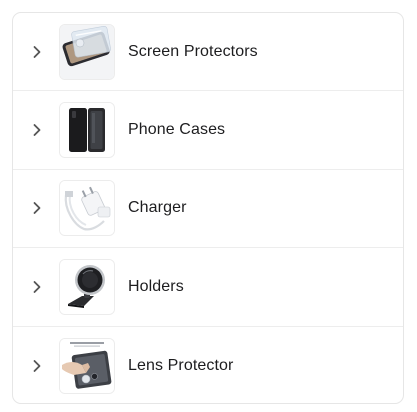 This screenshot has height=412, width=417. I want to click on lens-protector-image, so click(87, 365).